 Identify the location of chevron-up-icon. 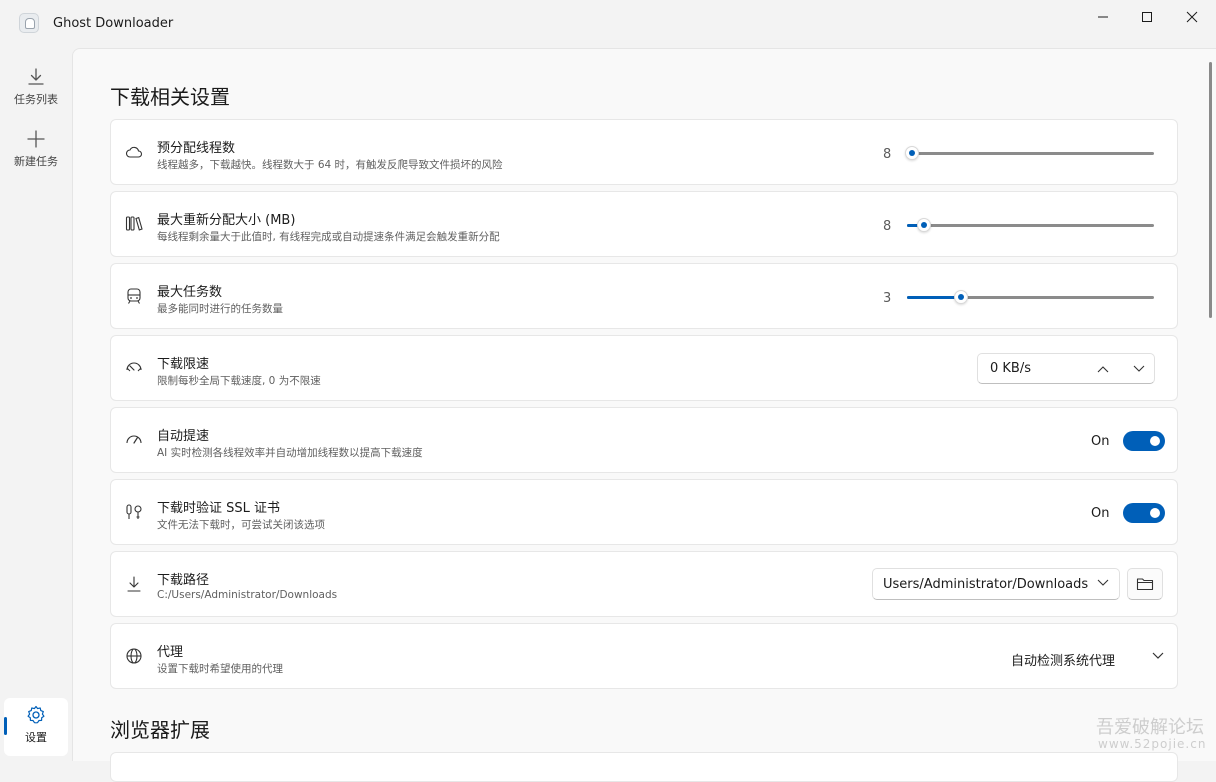
(1103, 369).